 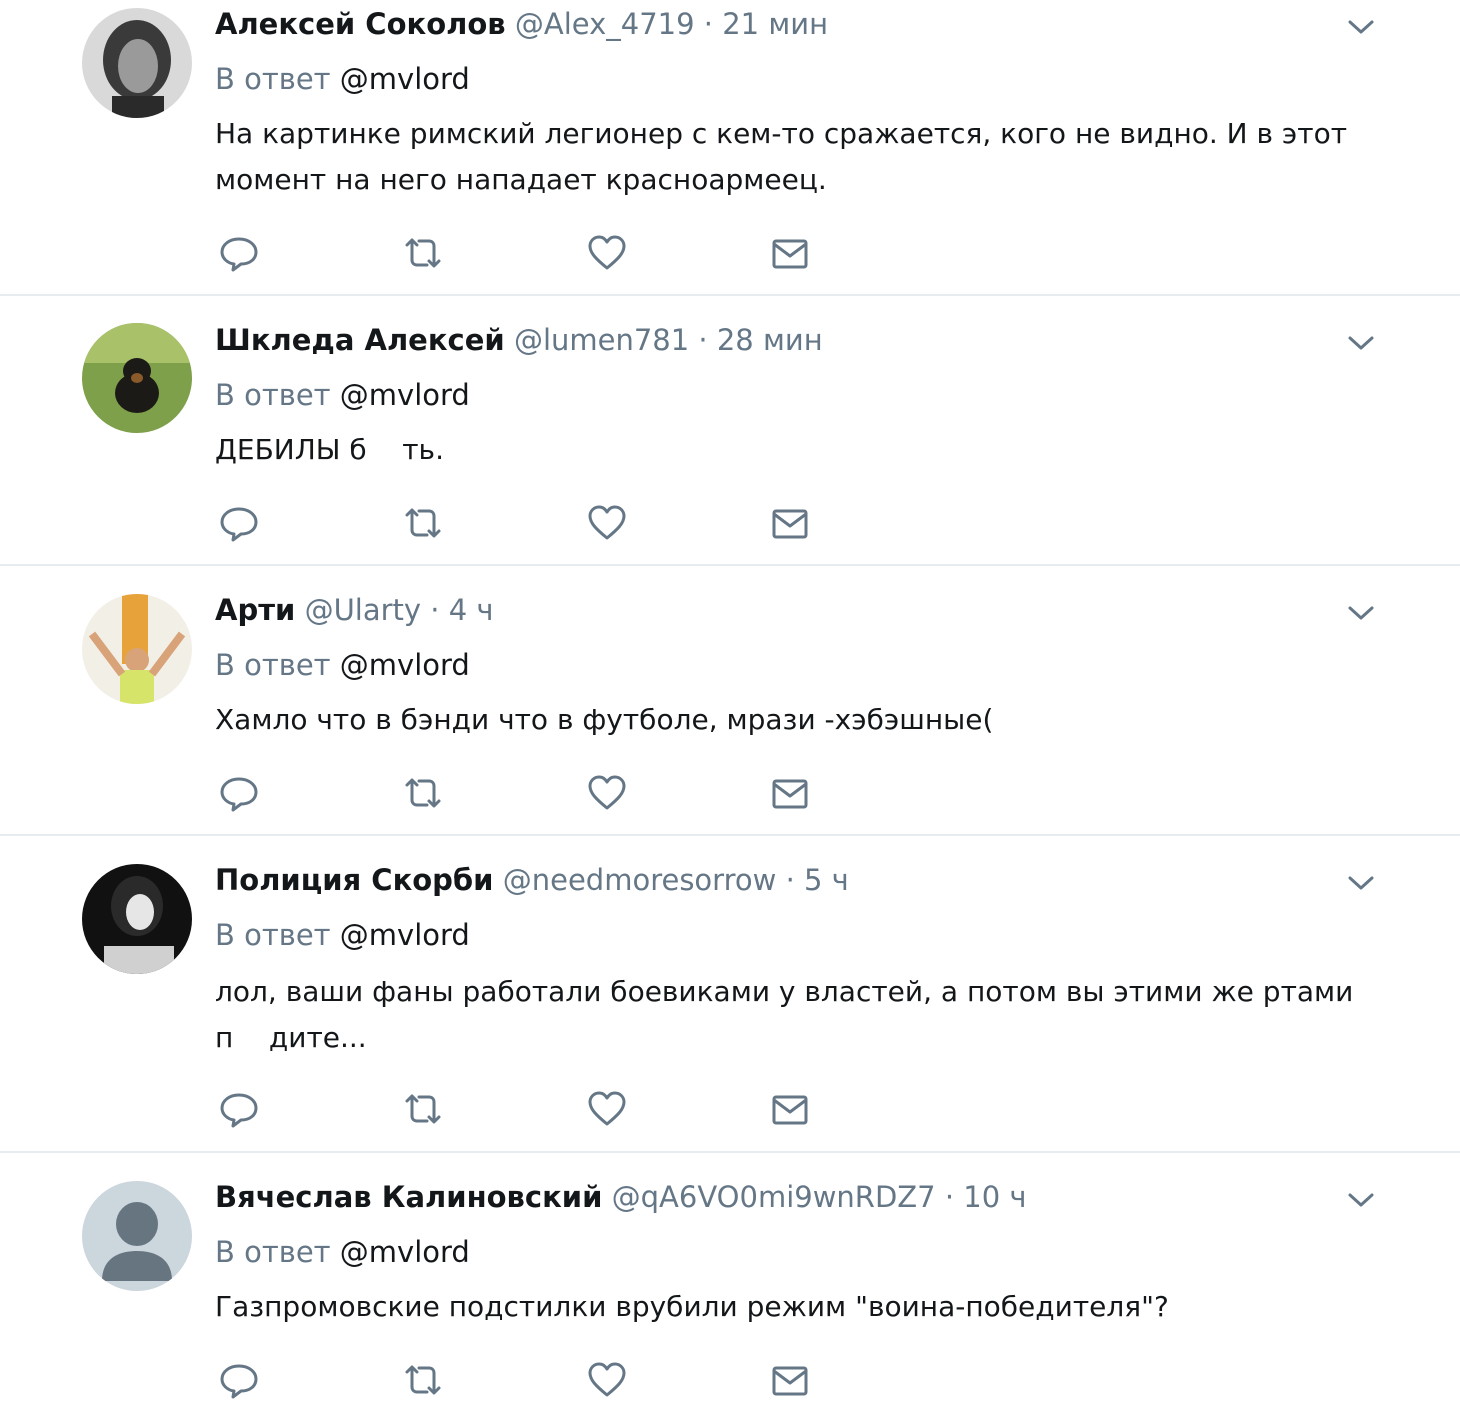 I want to click on author-handle: @qA6VO0mi9wnRDZ7, so click(x=774, y=1197).